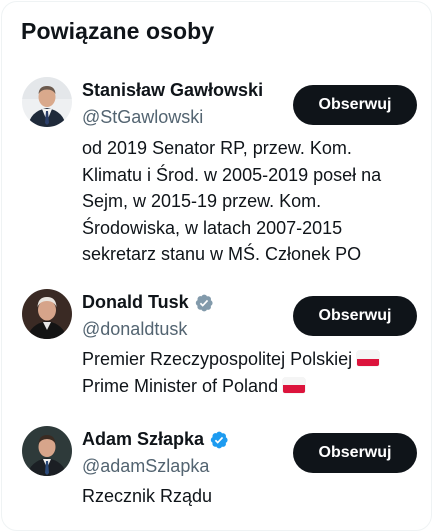 The image size is (435, 531). What do you see at coordinates (134, 329) in the screenshot?
I see `person-handle: @donaldtusk` at bounding box center [134, 329].